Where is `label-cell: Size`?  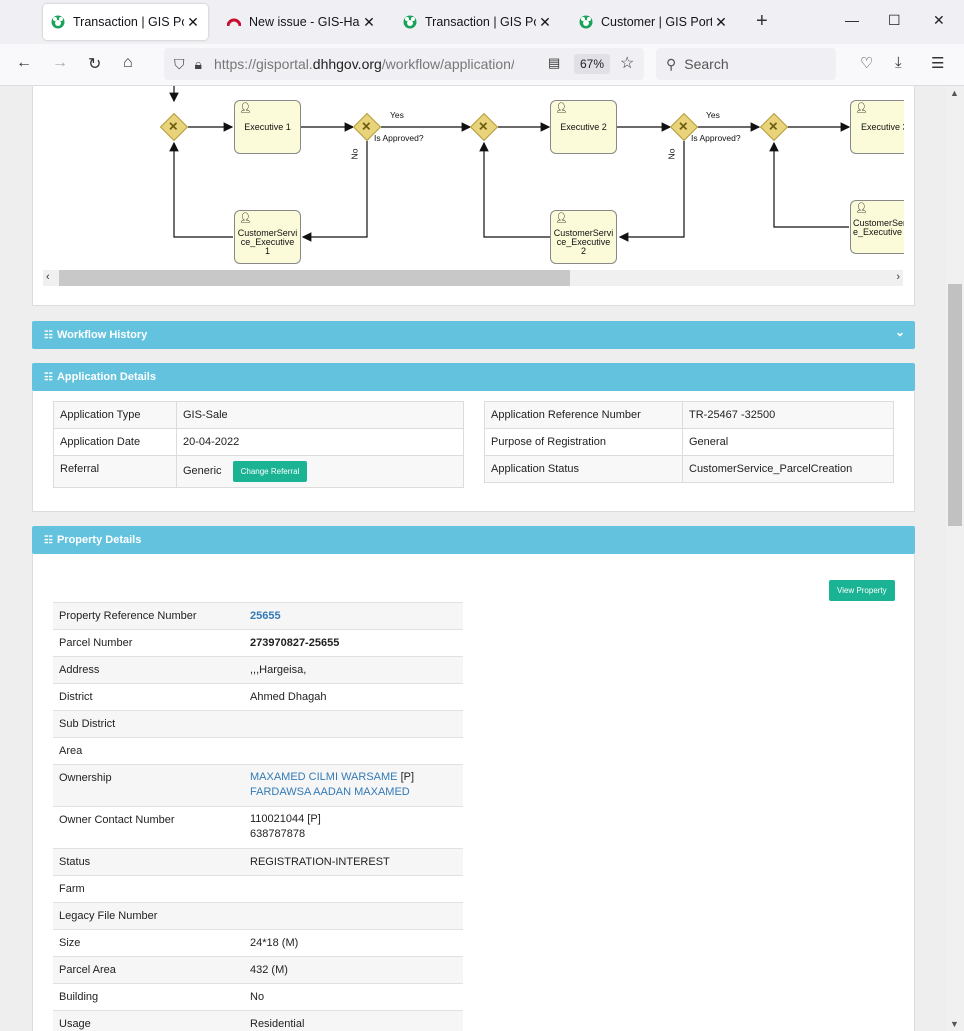 label-cell: Size is located at coordinates (148, 943).